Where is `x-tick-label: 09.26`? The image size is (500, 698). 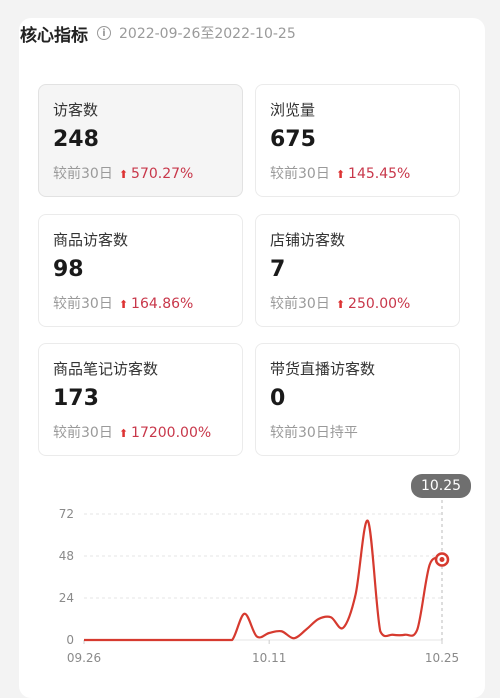
x-tick-label: 09.26 is located at coordinates (84, 658).